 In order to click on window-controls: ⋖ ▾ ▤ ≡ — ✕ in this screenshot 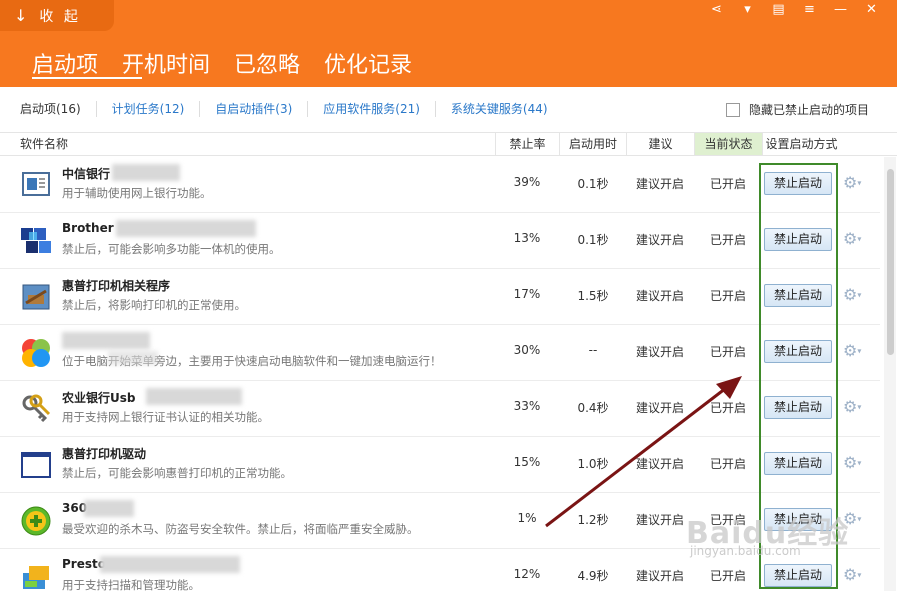, I will do `click(794, 11)`.